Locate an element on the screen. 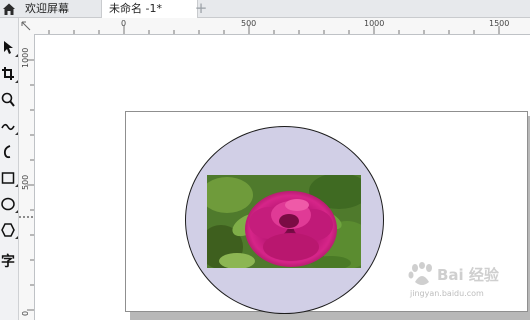  vruler-label-500: 500 is located at coordinates (25, 182).